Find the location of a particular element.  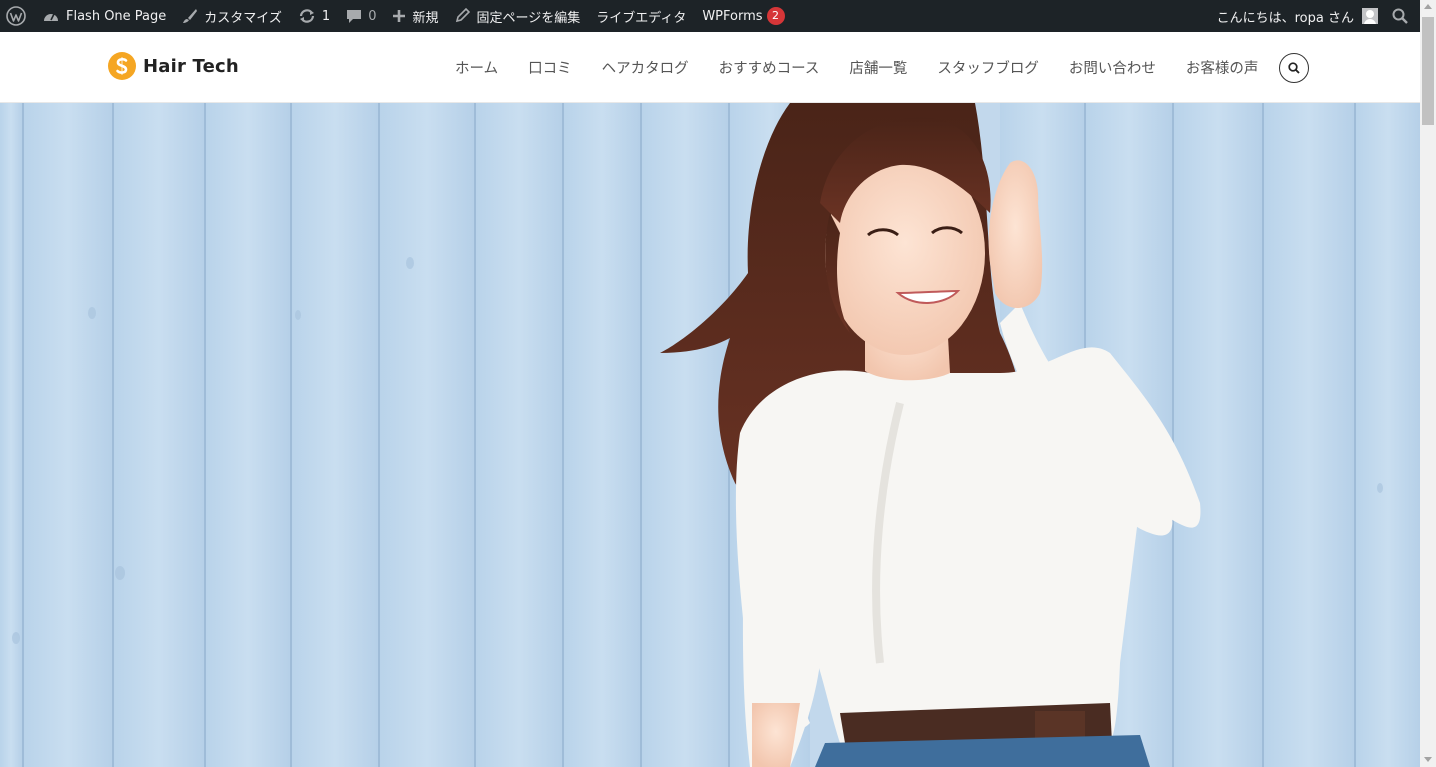

plus-icon is located at coordinates (399, 16).